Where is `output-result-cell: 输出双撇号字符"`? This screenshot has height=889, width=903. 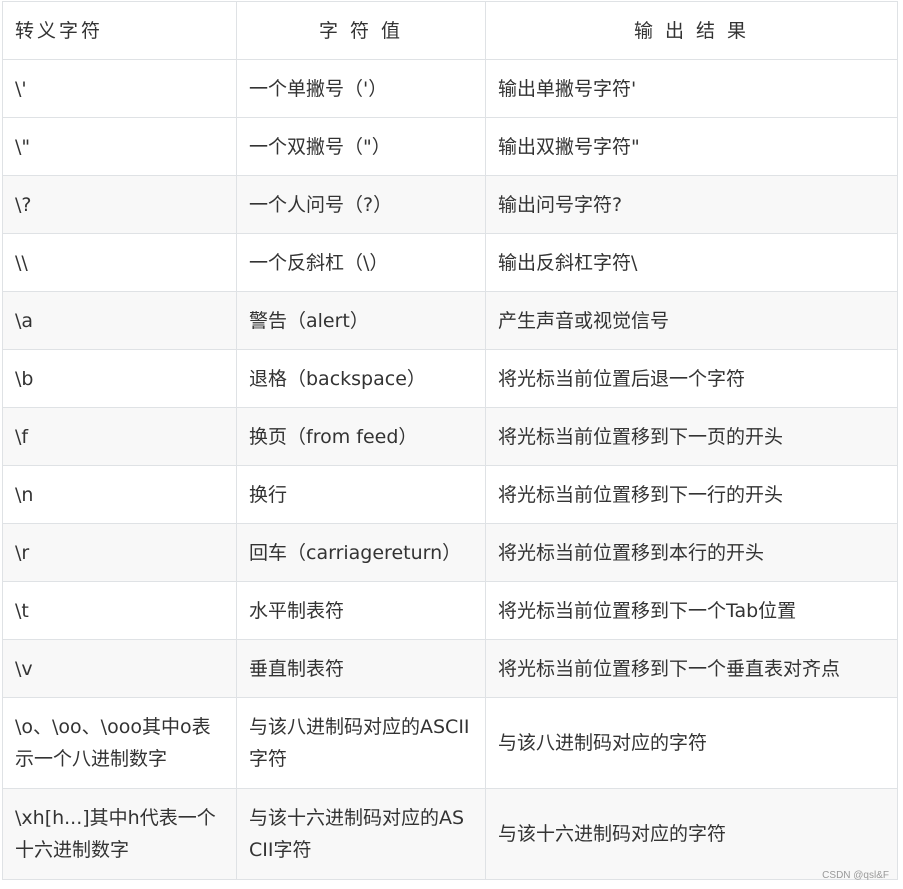
output-result-cell: 输出双撇号字符" is located at coordinates (691, 146).